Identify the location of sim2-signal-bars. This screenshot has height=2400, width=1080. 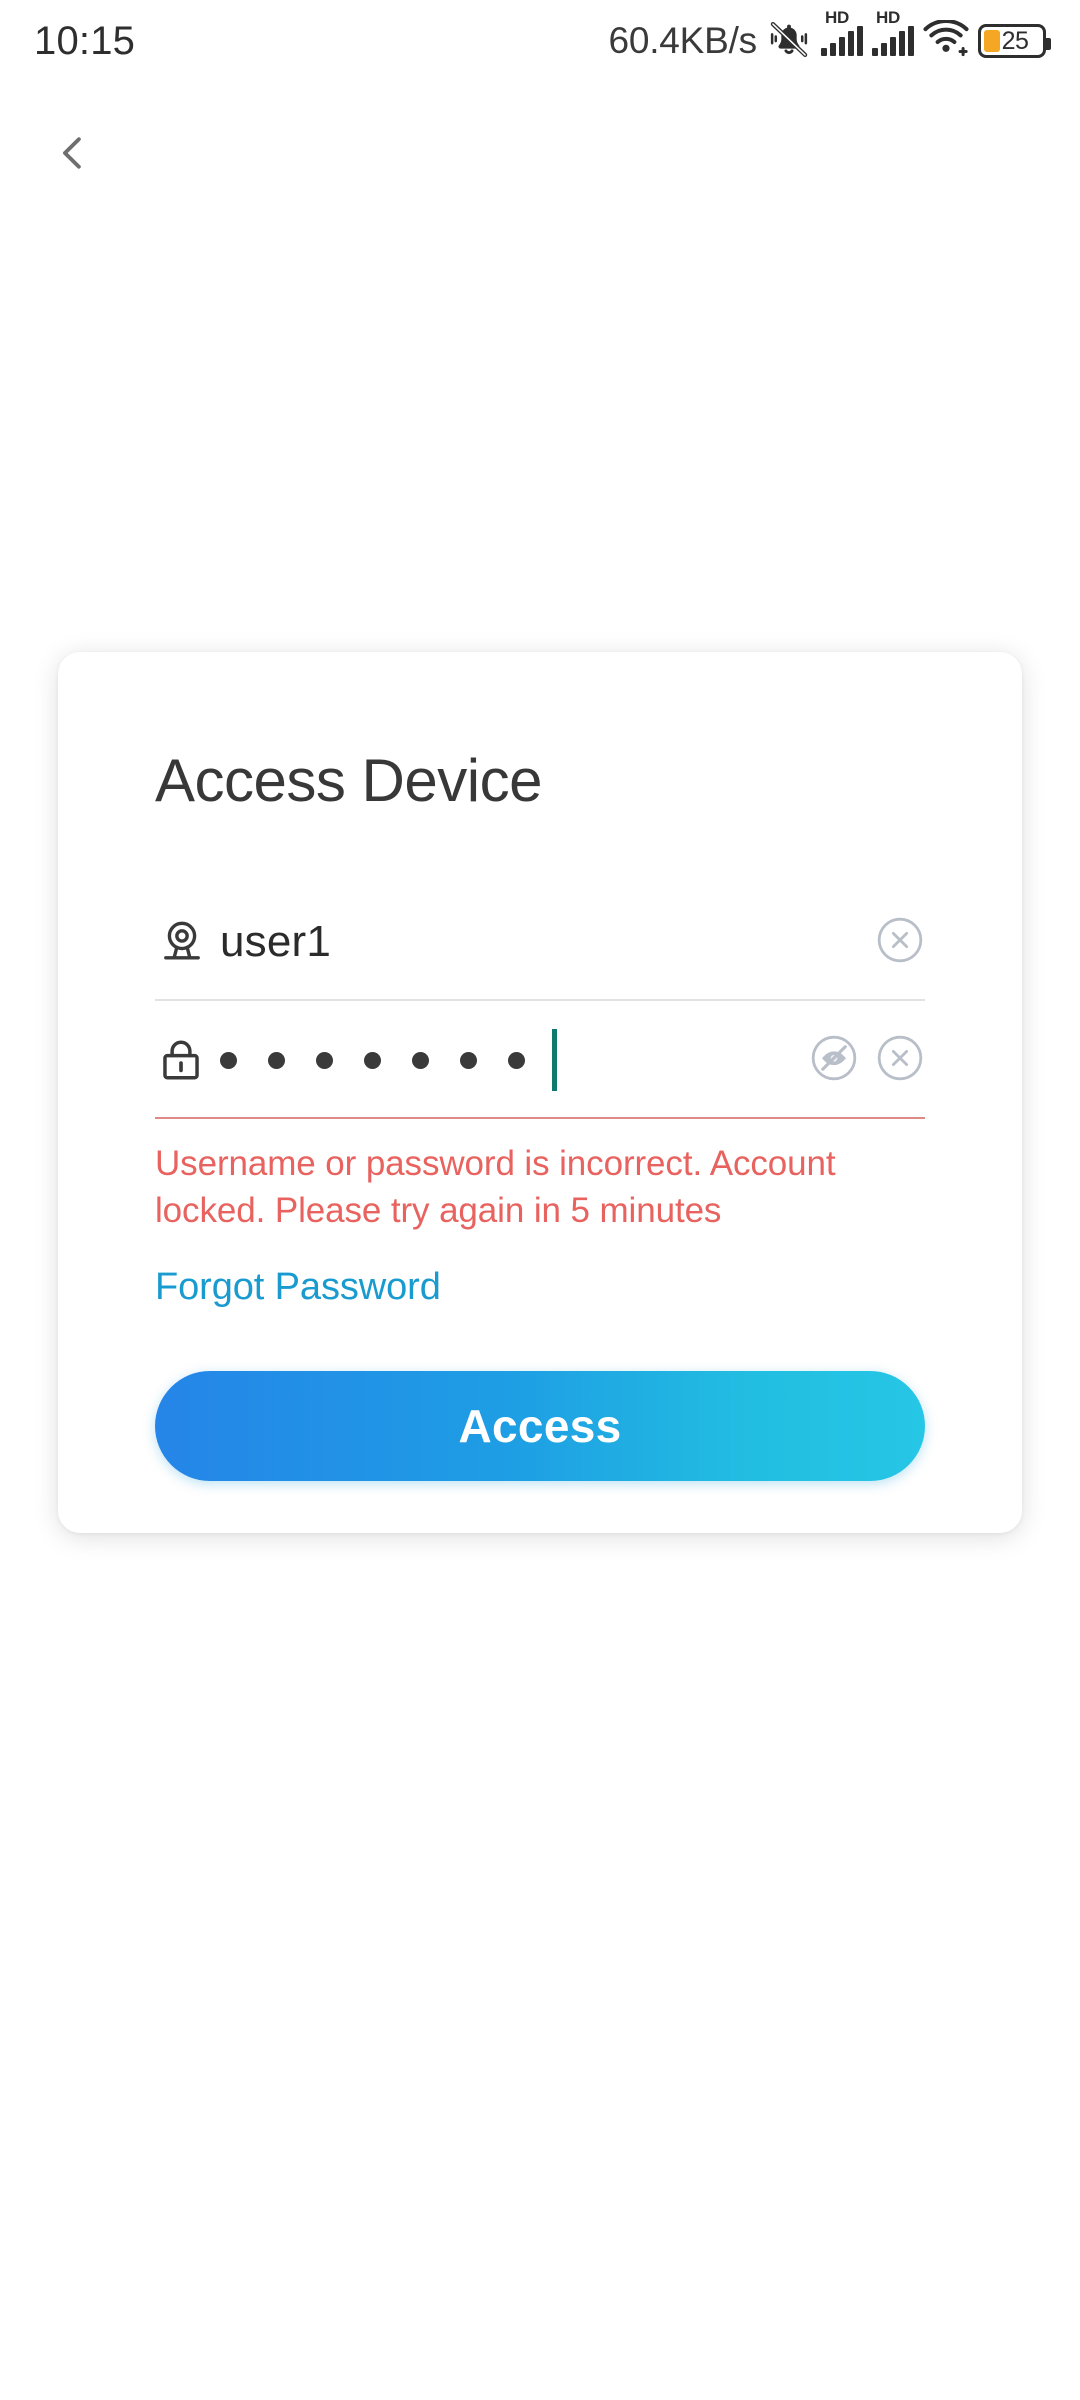
(893, 41).